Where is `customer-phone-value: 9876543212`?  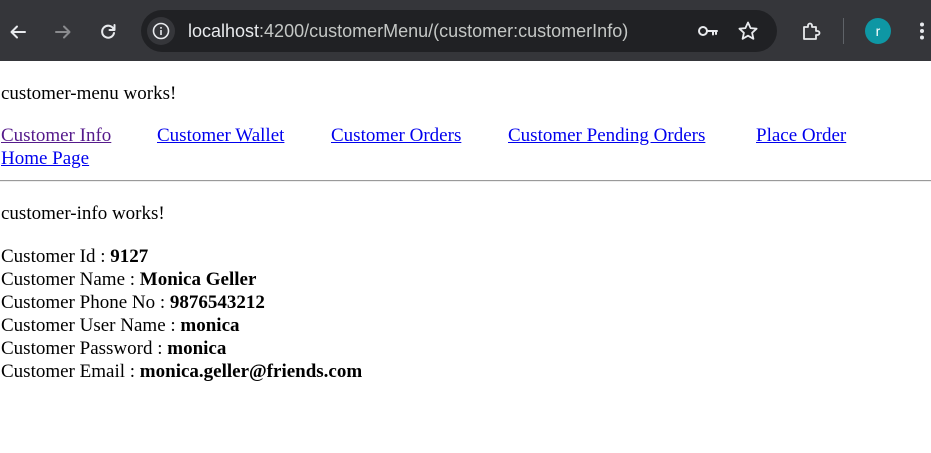
customer-phone-value: 9876543212 is located at coordinates (217, 302).